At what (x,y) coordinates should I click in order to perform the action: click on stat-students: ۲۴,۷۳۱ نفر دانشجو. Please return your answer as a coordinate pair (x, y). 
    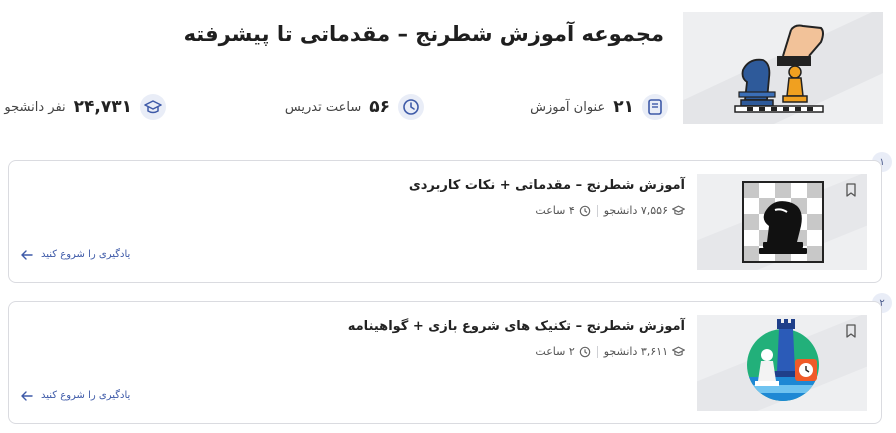
    Looking at the image, I should click on (85, 107).